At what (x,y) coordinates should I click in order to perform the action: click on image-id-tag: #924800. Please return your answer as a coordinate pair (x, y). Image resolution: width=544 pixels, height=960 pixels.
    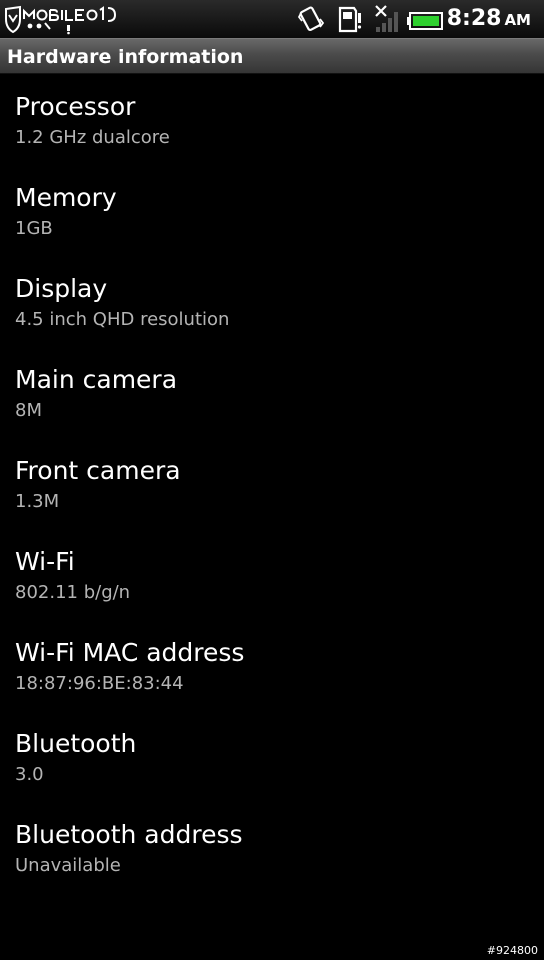
    Looking at the image, I should click on (512, 950).